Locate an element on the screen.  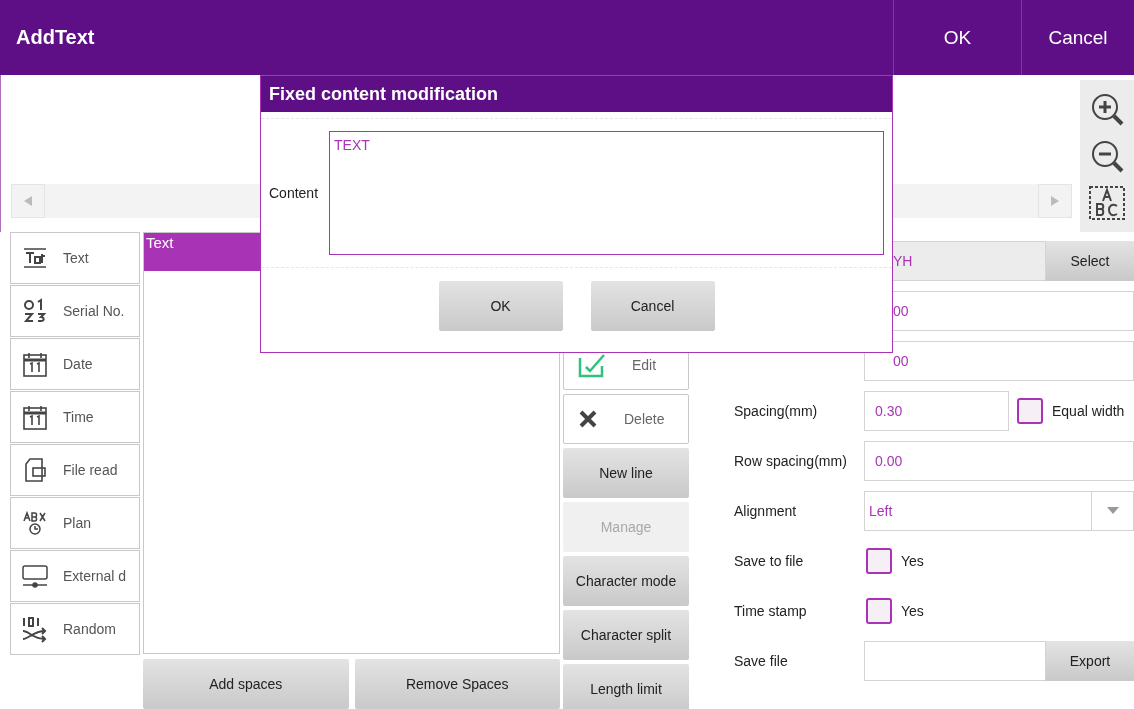
element-type-item: Time is located at coordinates (75, 417).